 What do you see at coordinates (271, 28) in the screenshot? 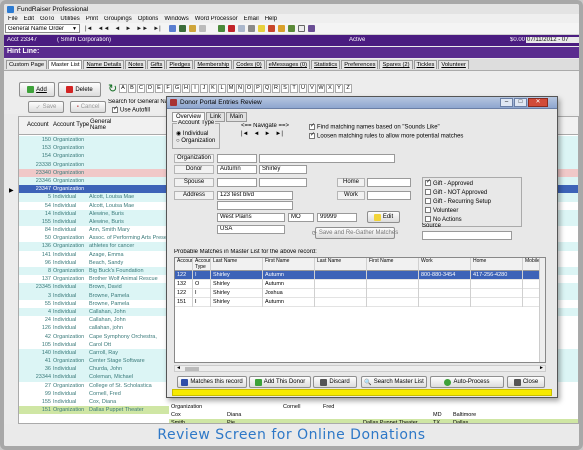
I see `chart-icon` at bounding box center [271, 28].